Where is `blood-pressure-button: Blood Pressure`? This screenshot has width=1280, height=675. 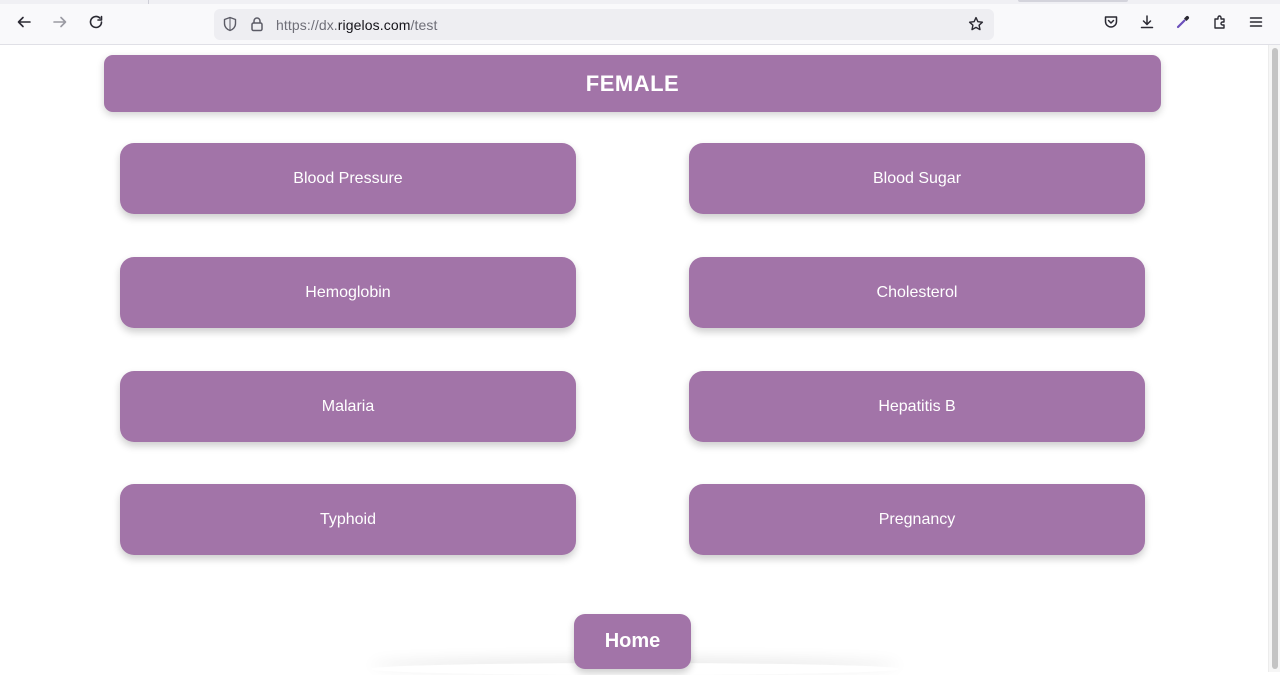 blood-pressure-button: Blood Pressure is located at coordinates (348, 178).